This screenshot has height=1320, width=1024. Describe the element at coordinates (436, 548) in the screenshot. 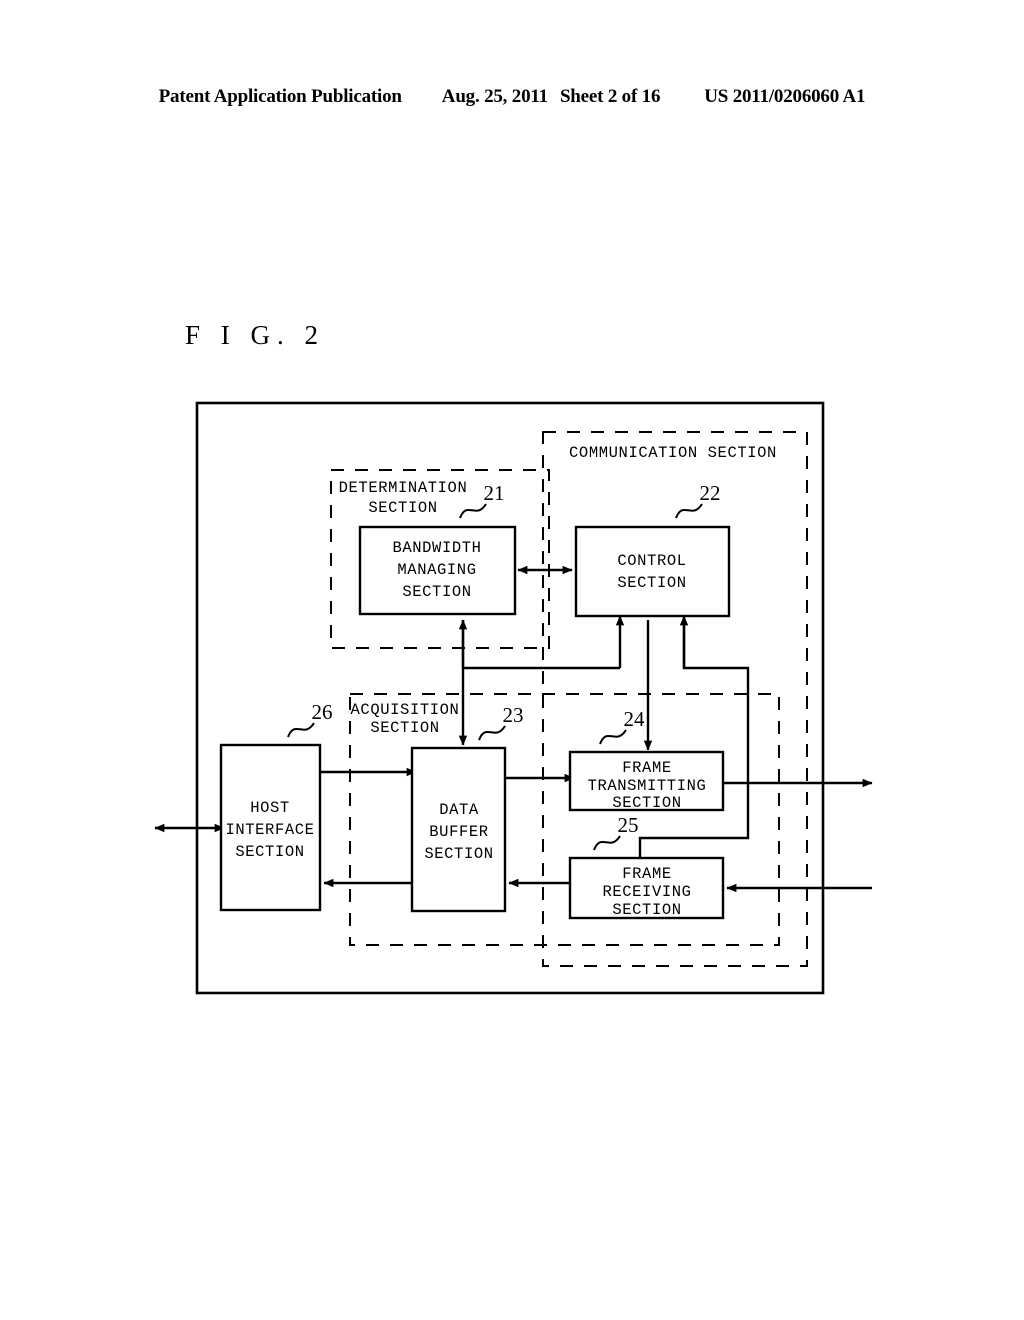

I see `bandwidth-managing-section-line1: BANDWIDTH` at that location.